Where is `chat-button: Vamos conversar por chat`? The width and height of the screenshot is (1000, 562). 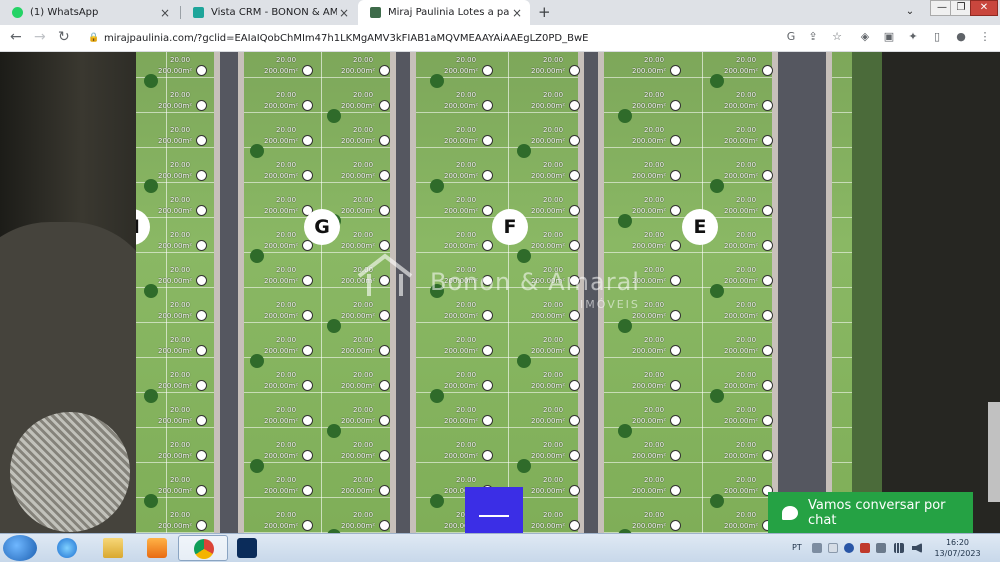 chat-button: Vamos conversar por chat is located at coordinates (870, 512).